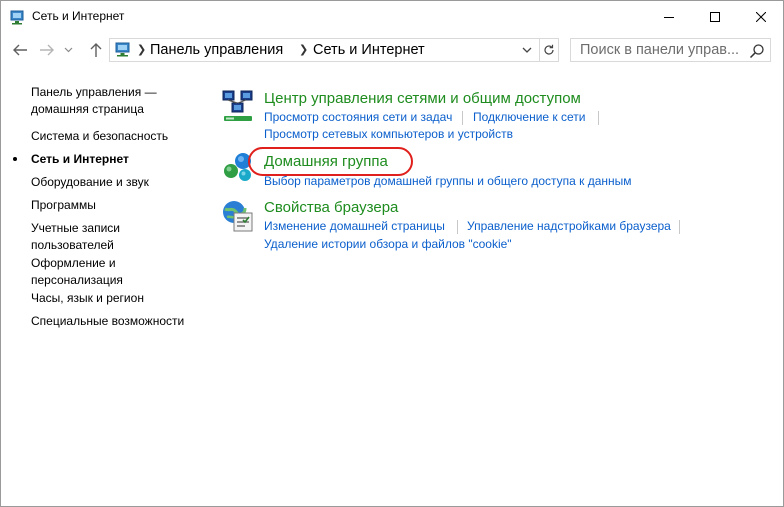 This screenshot has height=507, width=784. What do you see at coordinates (757, 51) in the screenshot?
I see `search-icon` at bounding box center [757, 51].